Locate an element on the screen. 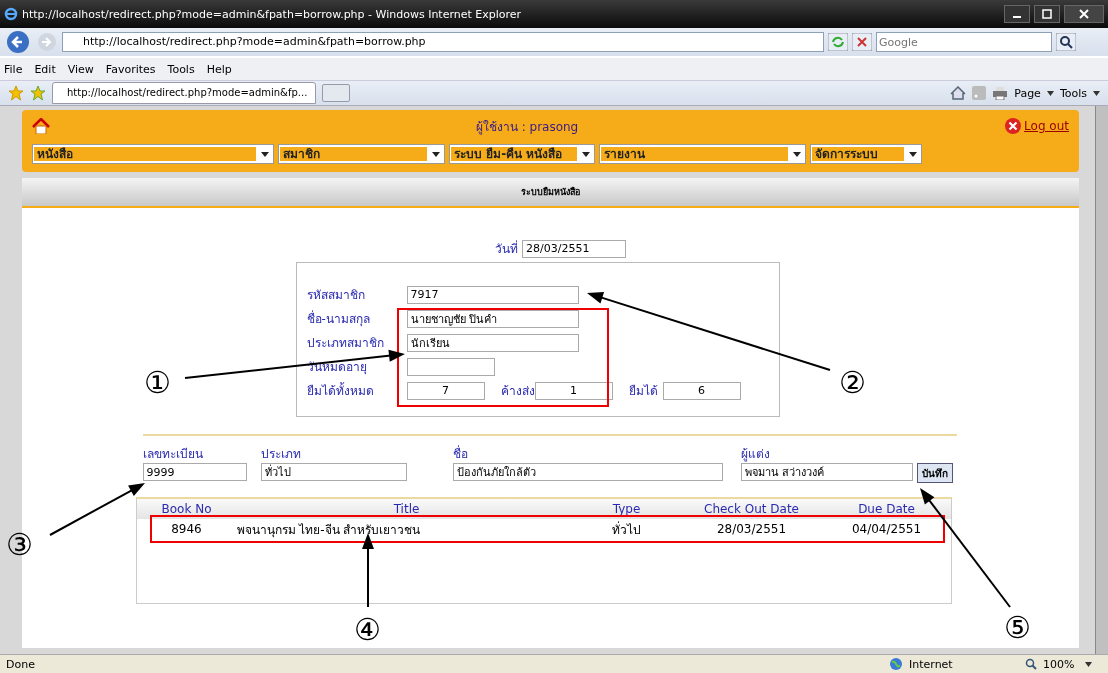 This screenshot has height=673, width=1108. count-field: 1 is located at coordinates (573, 390).